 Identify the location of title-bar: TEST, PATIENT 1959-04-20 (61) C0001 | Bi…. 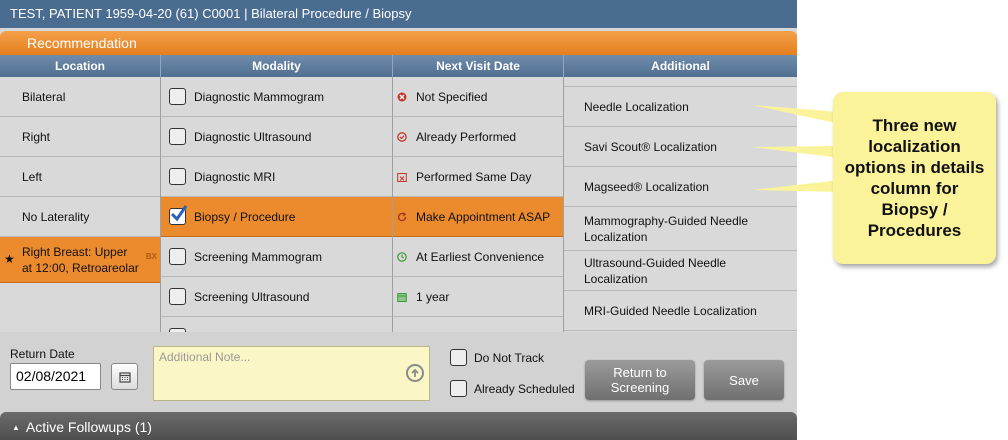
(398, 14).